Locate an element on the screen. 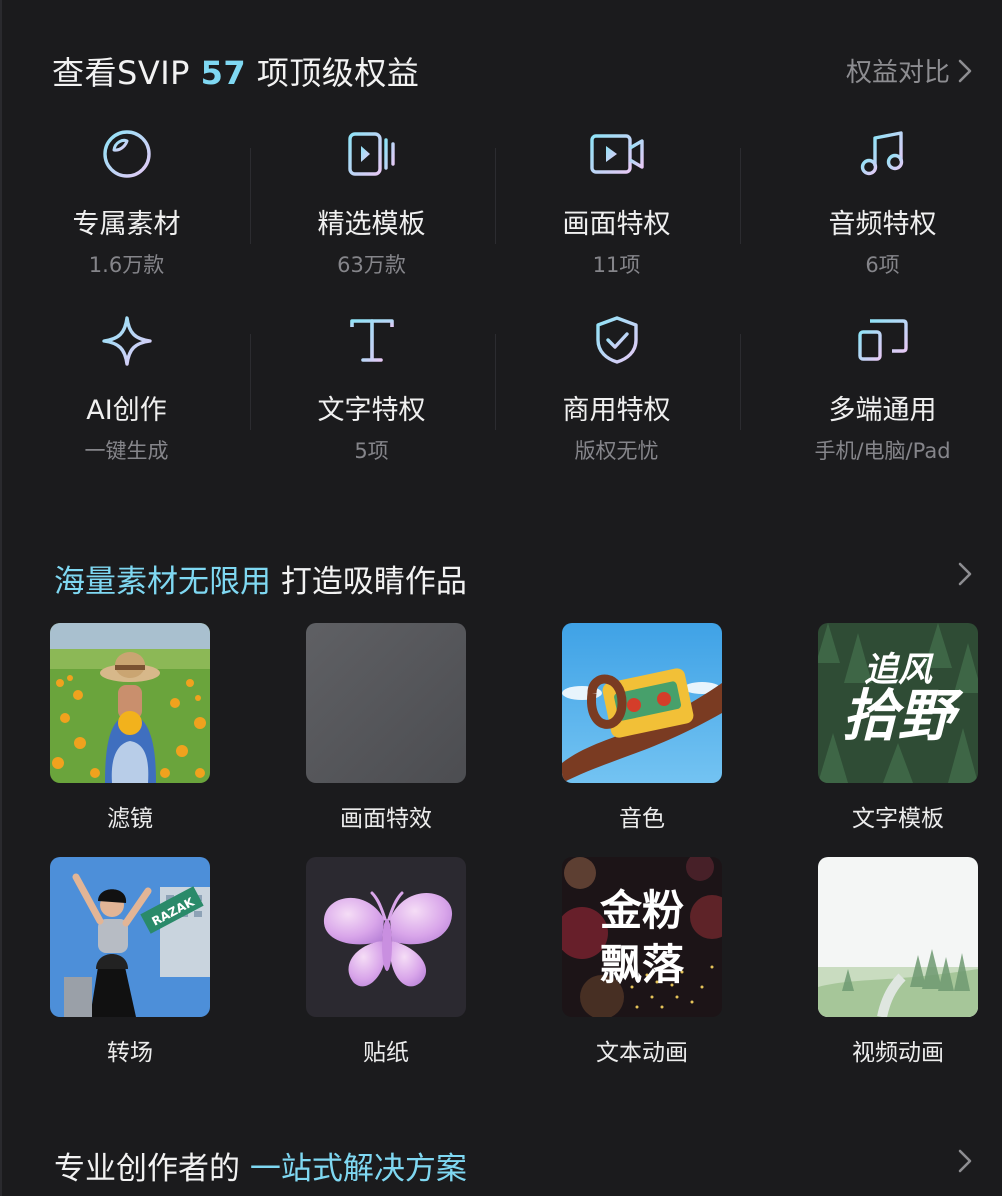 The width and height of the screenshot is (1002, 1196). benefit-item-templates: 精选模板 63万款 is located at coordinates (371, 203).